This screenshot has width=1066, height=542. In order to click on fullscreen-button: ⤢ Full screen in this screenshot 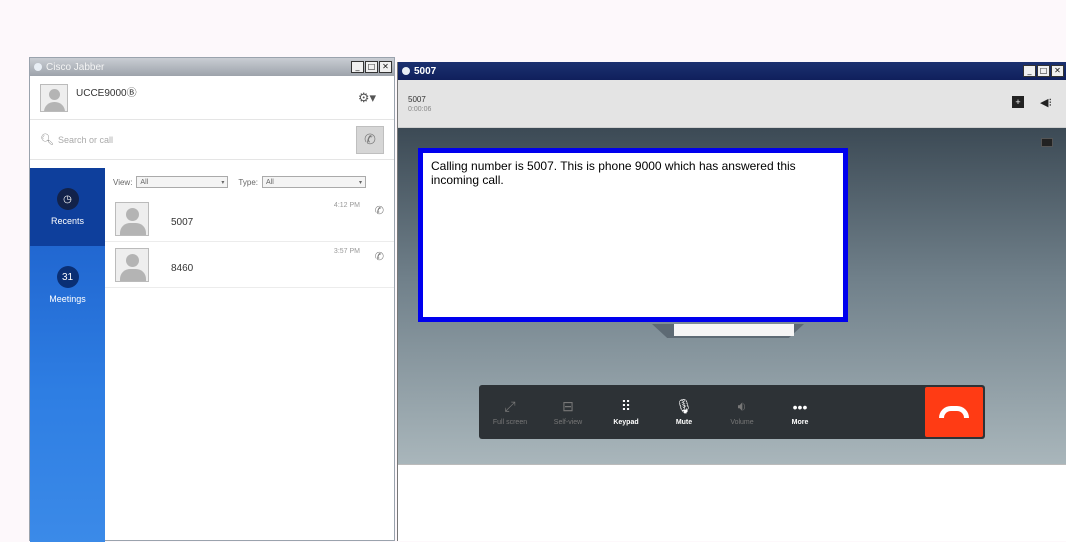, I will do `click(510, 412)`.